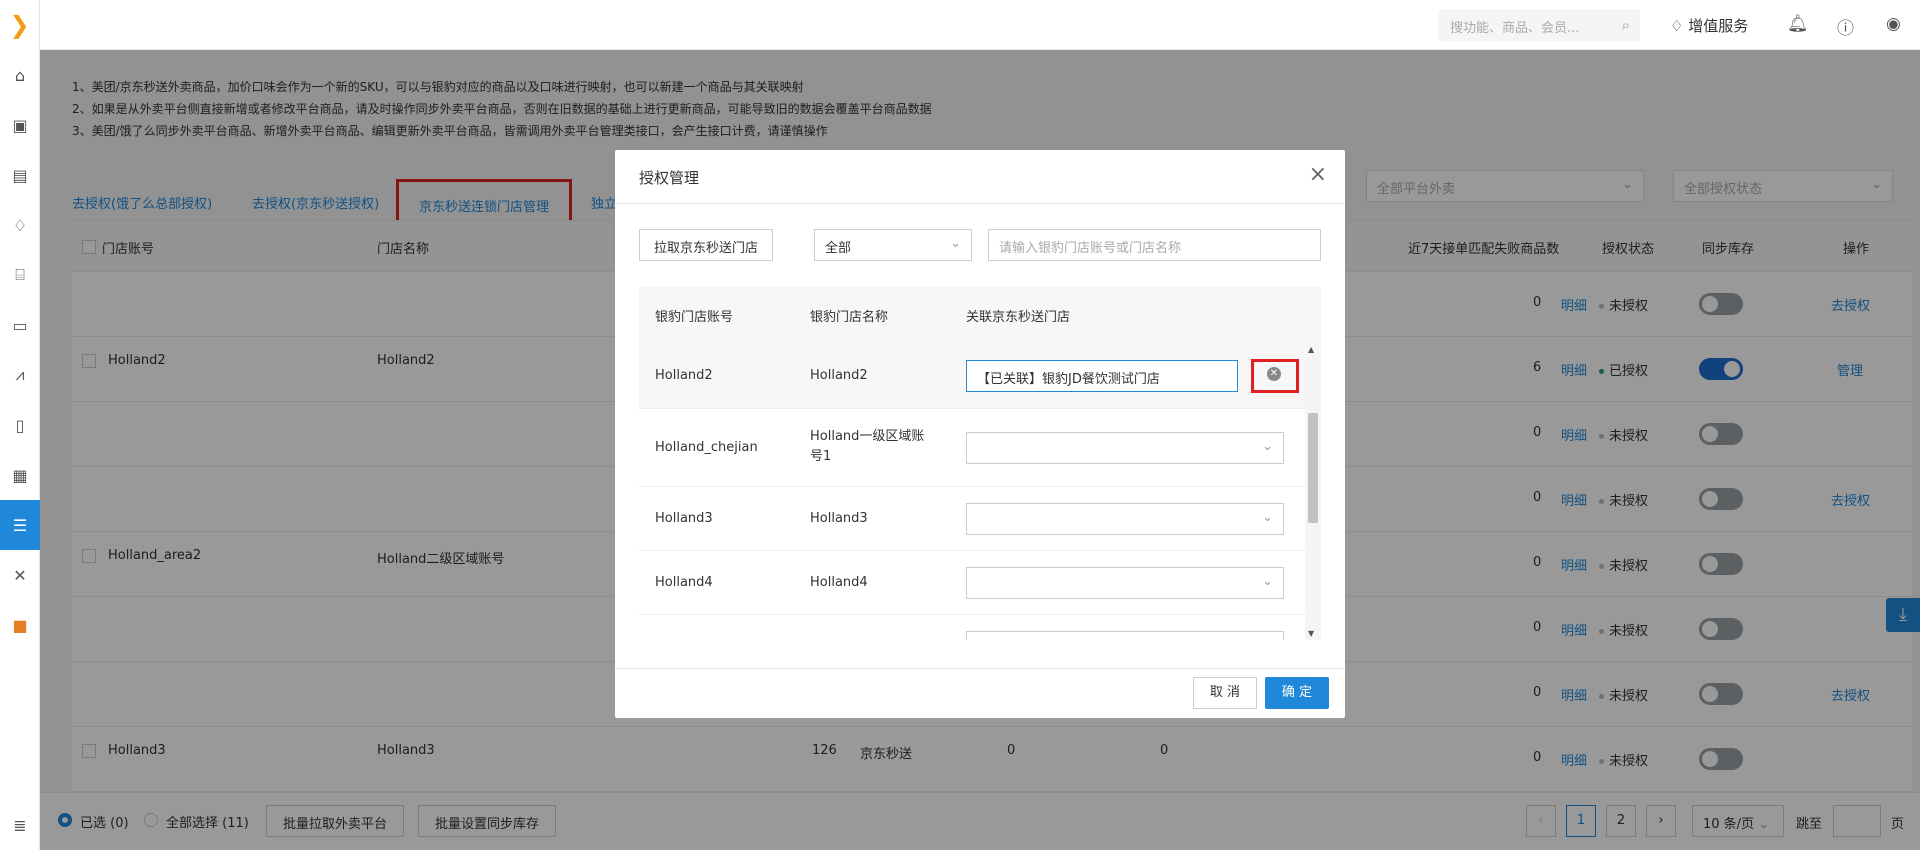 The image size is (1920, 850). I want to click on linked-store-value: 【已关联】银豹JD餐饮测试门店, so click(1068, 379).